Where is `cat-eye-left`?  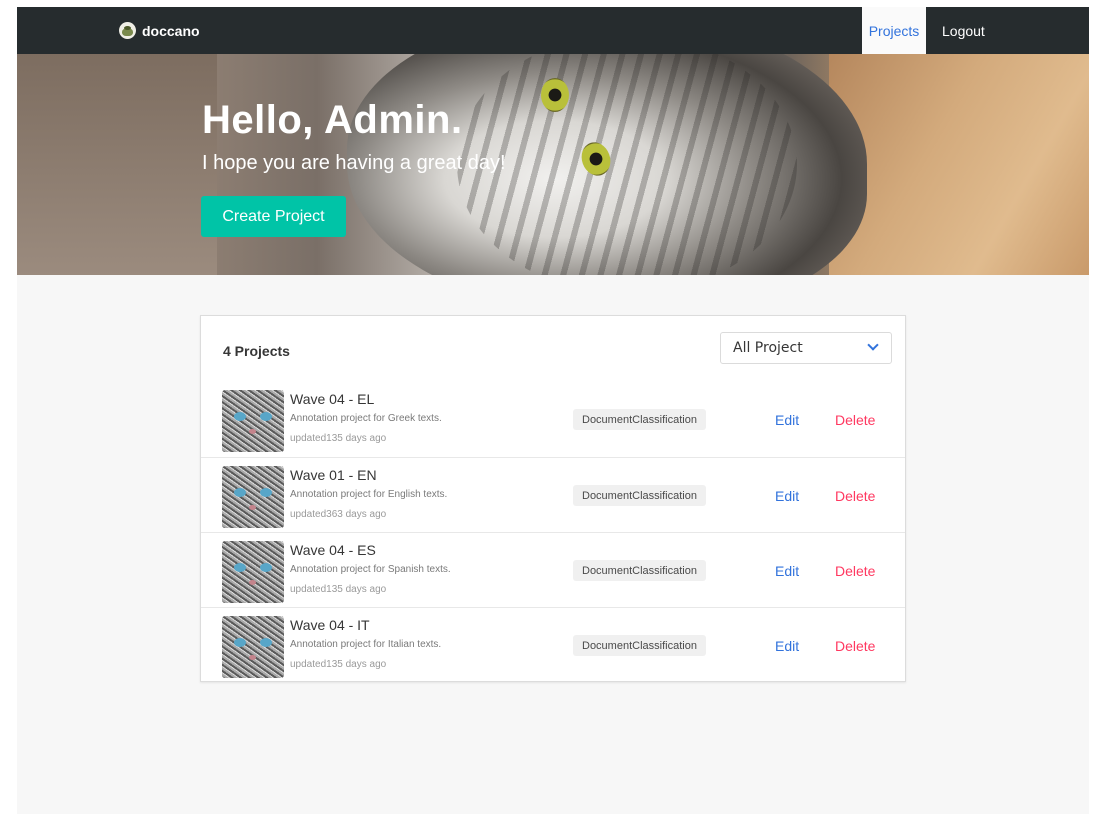 cat-eye-left is located at coordinates (555, 95).